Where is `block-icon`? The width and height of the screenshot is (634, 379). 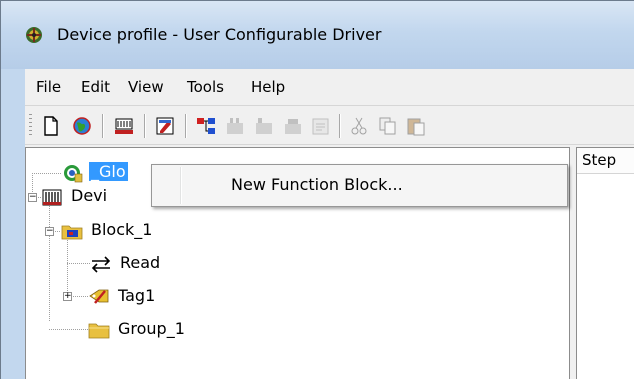 block-icon is located at coordinates (235, 126).